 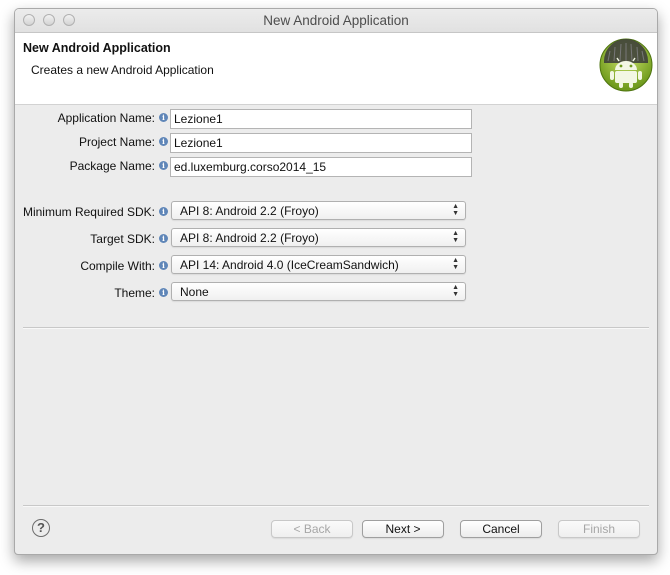 What do you see at coordinates (41, 528) in the screenshot?
I see `help-icon: ?` at bounding box center [41, 528].